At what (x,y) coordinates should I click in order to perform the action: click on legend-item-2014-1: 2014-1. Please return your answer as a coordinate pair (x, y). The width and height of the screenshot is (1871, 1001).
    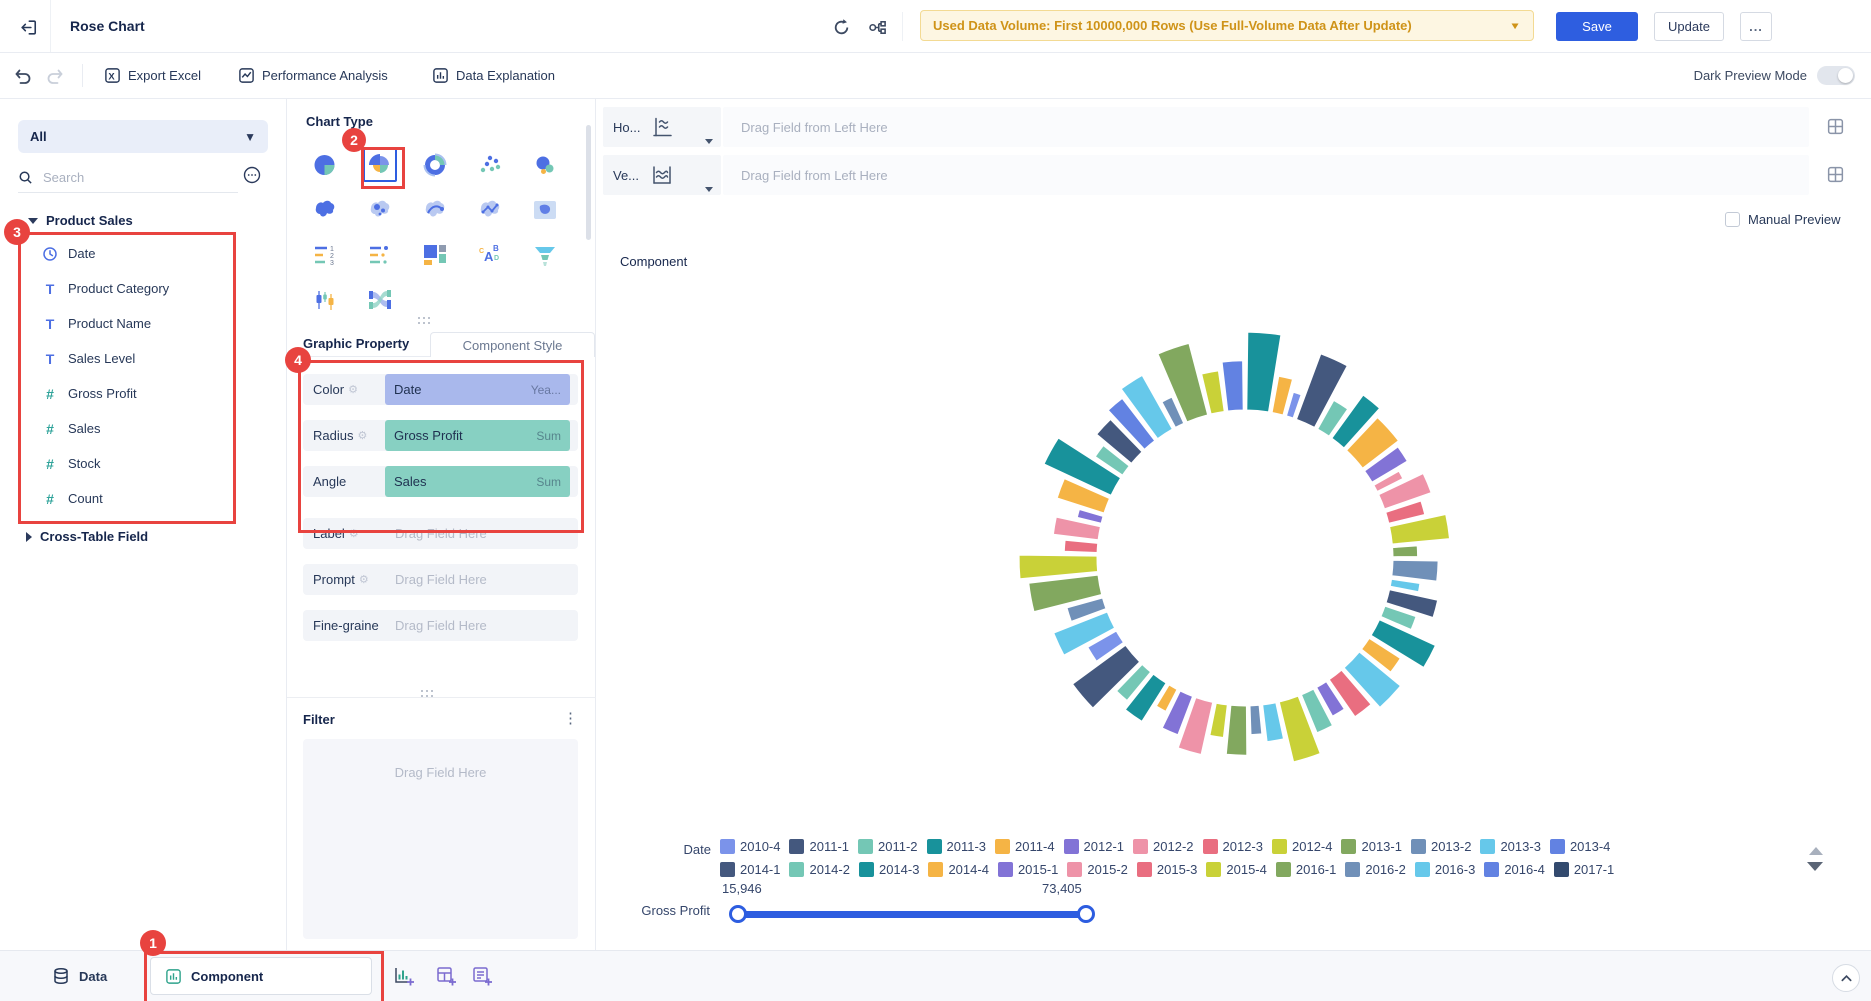
    Looking at the image, I should click on (750, 869).